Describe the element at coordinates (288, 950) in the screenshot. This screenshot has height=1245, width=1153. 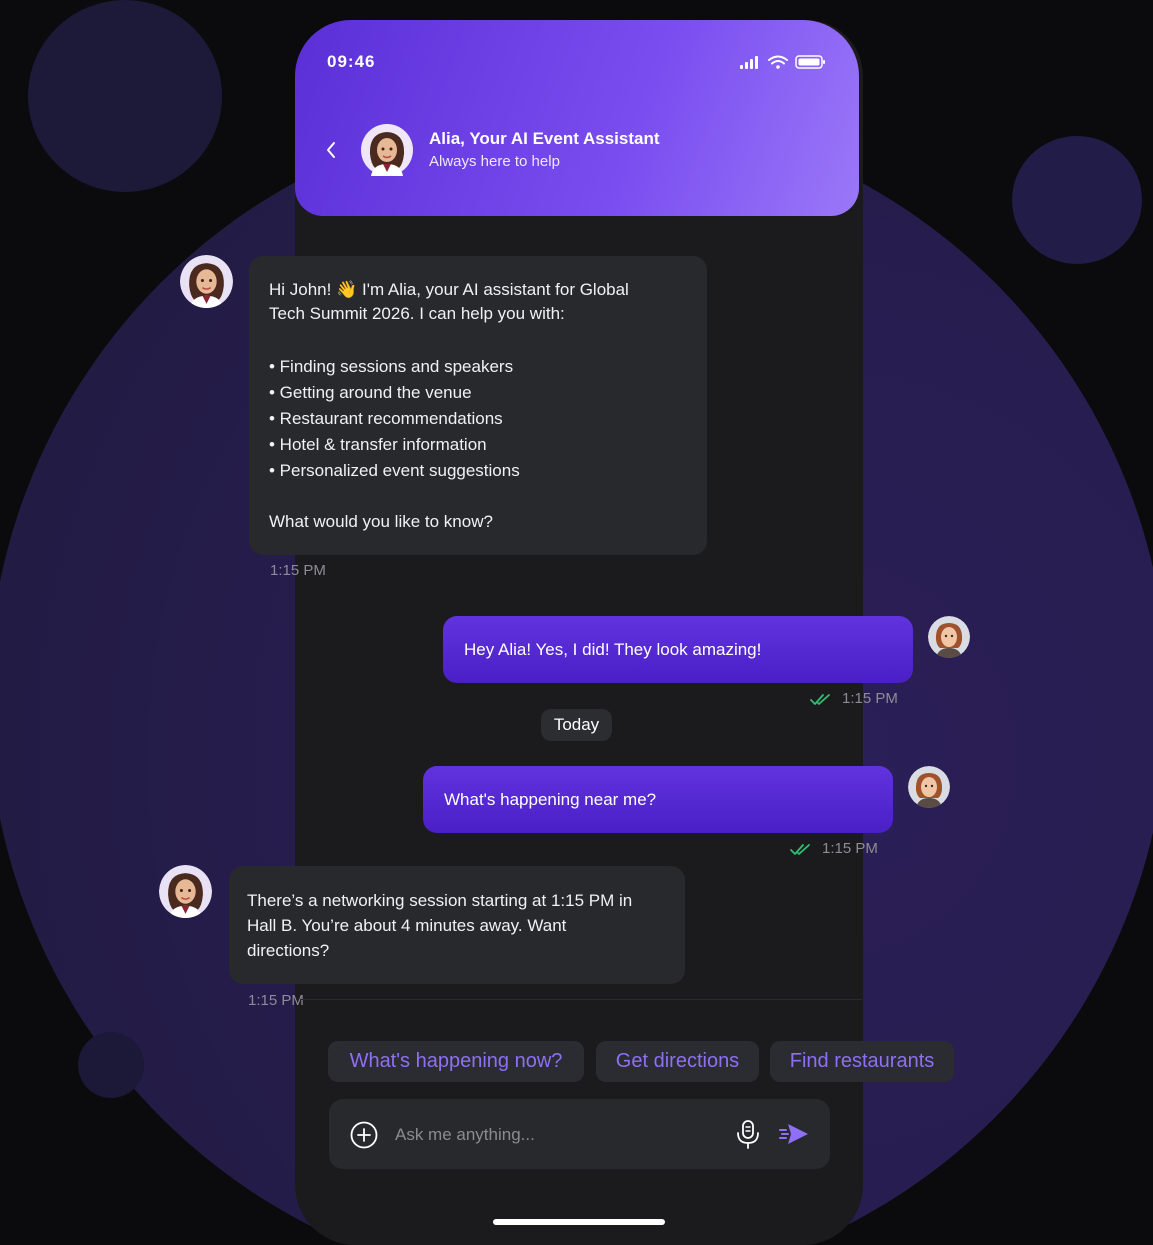
I see `message-line: directions?` at that location.